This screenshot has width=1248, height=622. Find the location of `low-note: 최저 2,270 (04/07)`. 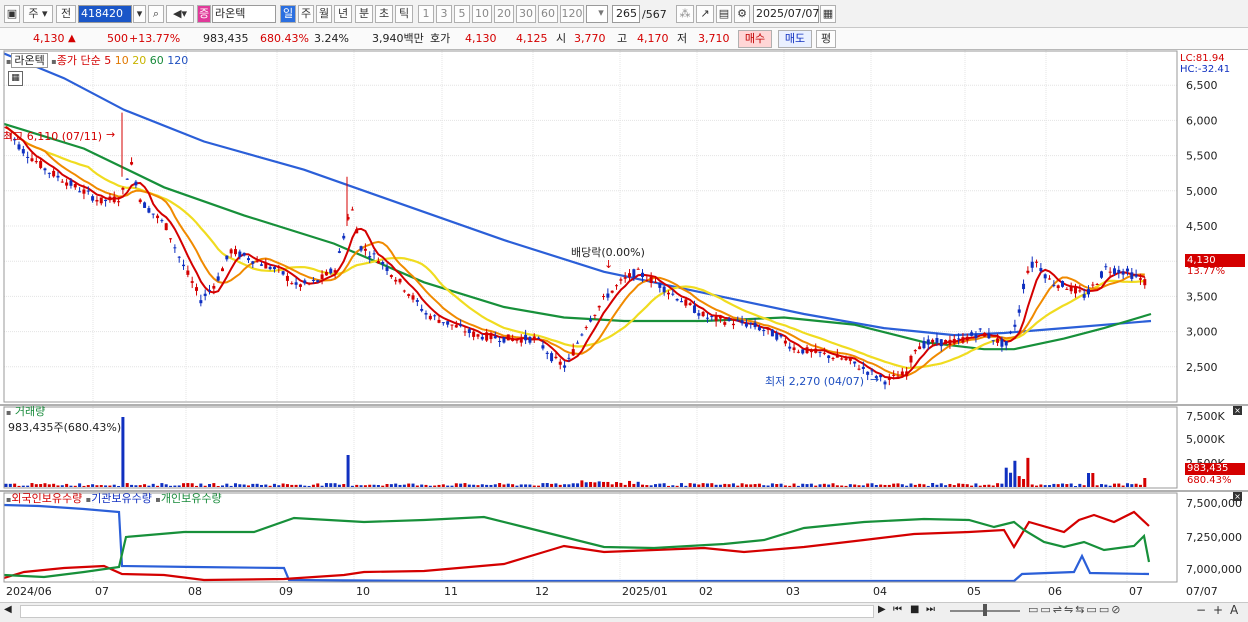

low-note: 최저 2,270 (04/07) is located at coordinates (815, 381).